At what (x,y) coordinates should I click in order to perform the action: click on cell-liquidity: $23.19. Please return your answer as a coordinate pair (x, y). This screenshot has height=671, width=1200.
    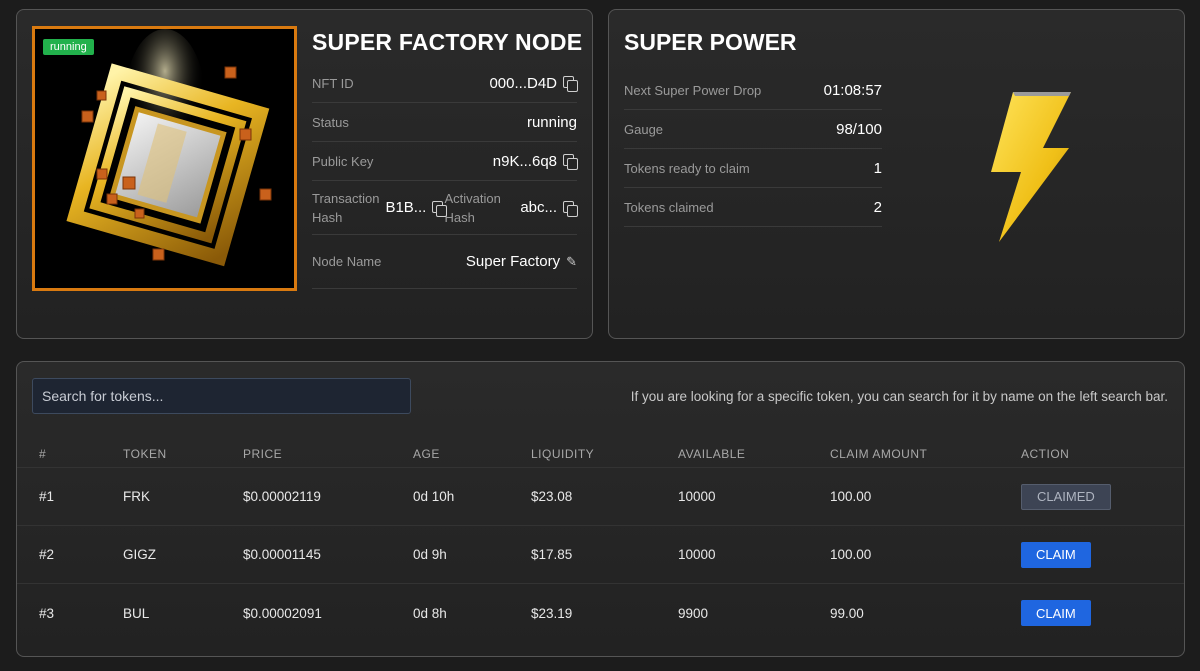
    Looking at the image, I should click on (552, 613).